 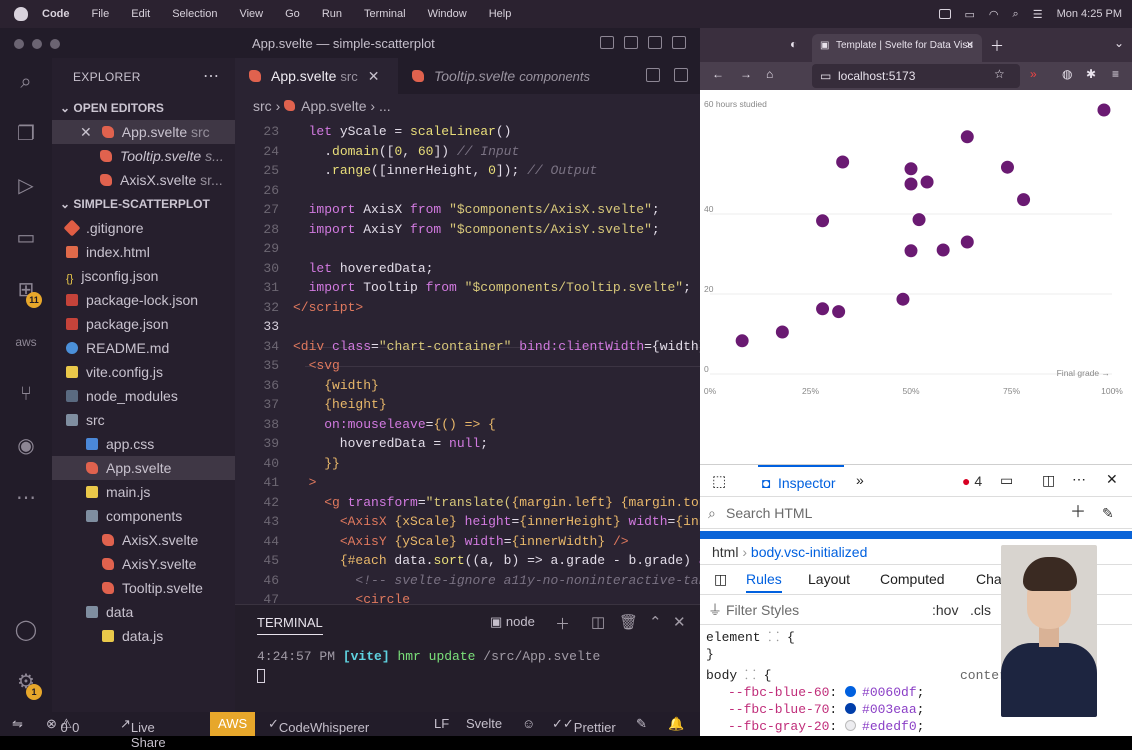 I want to click on rule-source: conter, so click(x=983, y=675).